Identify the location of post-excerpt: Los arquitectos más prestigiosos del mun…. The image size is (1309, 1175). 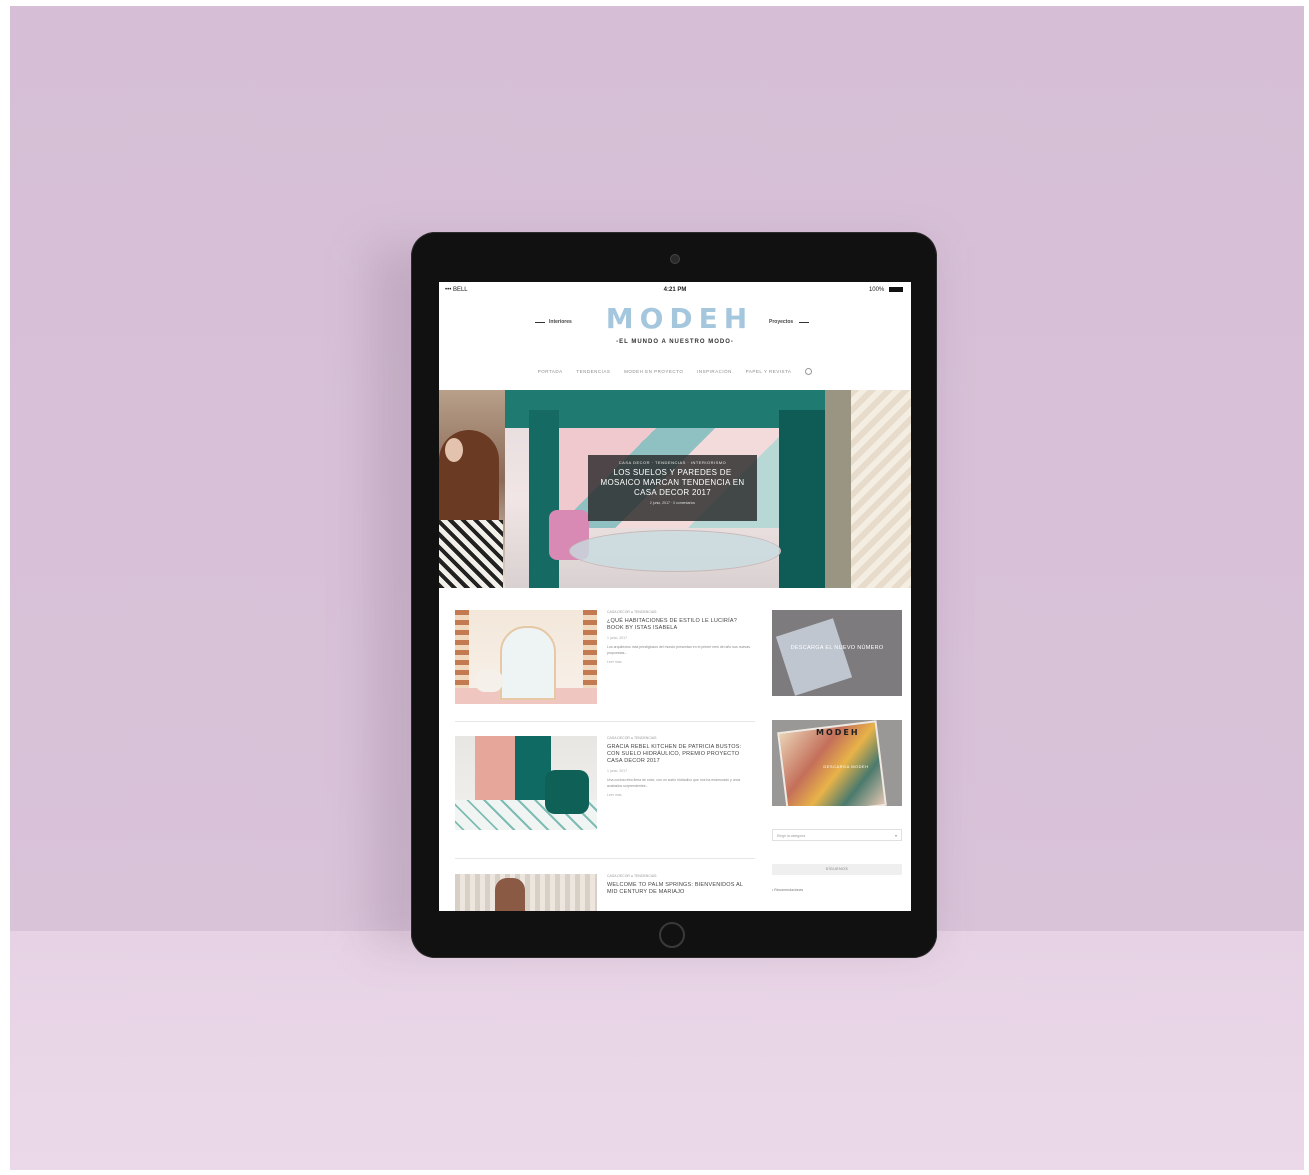
(678, 650).